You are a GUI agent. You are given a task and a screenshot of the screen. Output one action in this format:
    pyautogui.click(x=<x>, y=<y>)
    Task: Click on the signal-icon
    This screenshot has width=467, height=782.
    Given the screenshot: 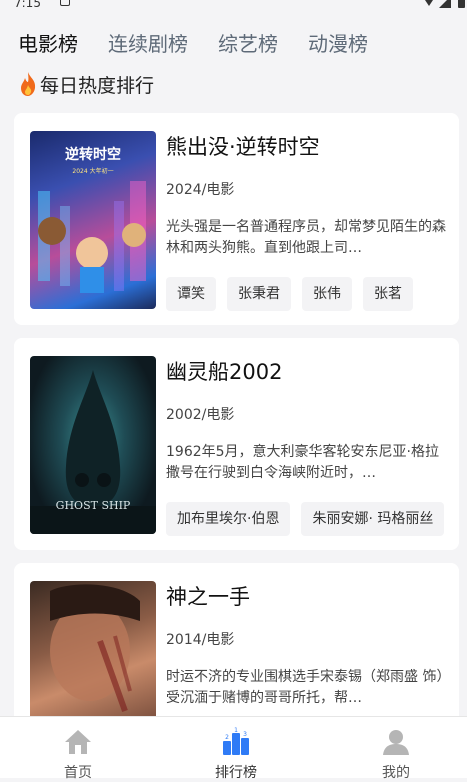 What is the action you would take?
    pyautogui.click(x=445, y=4)
    